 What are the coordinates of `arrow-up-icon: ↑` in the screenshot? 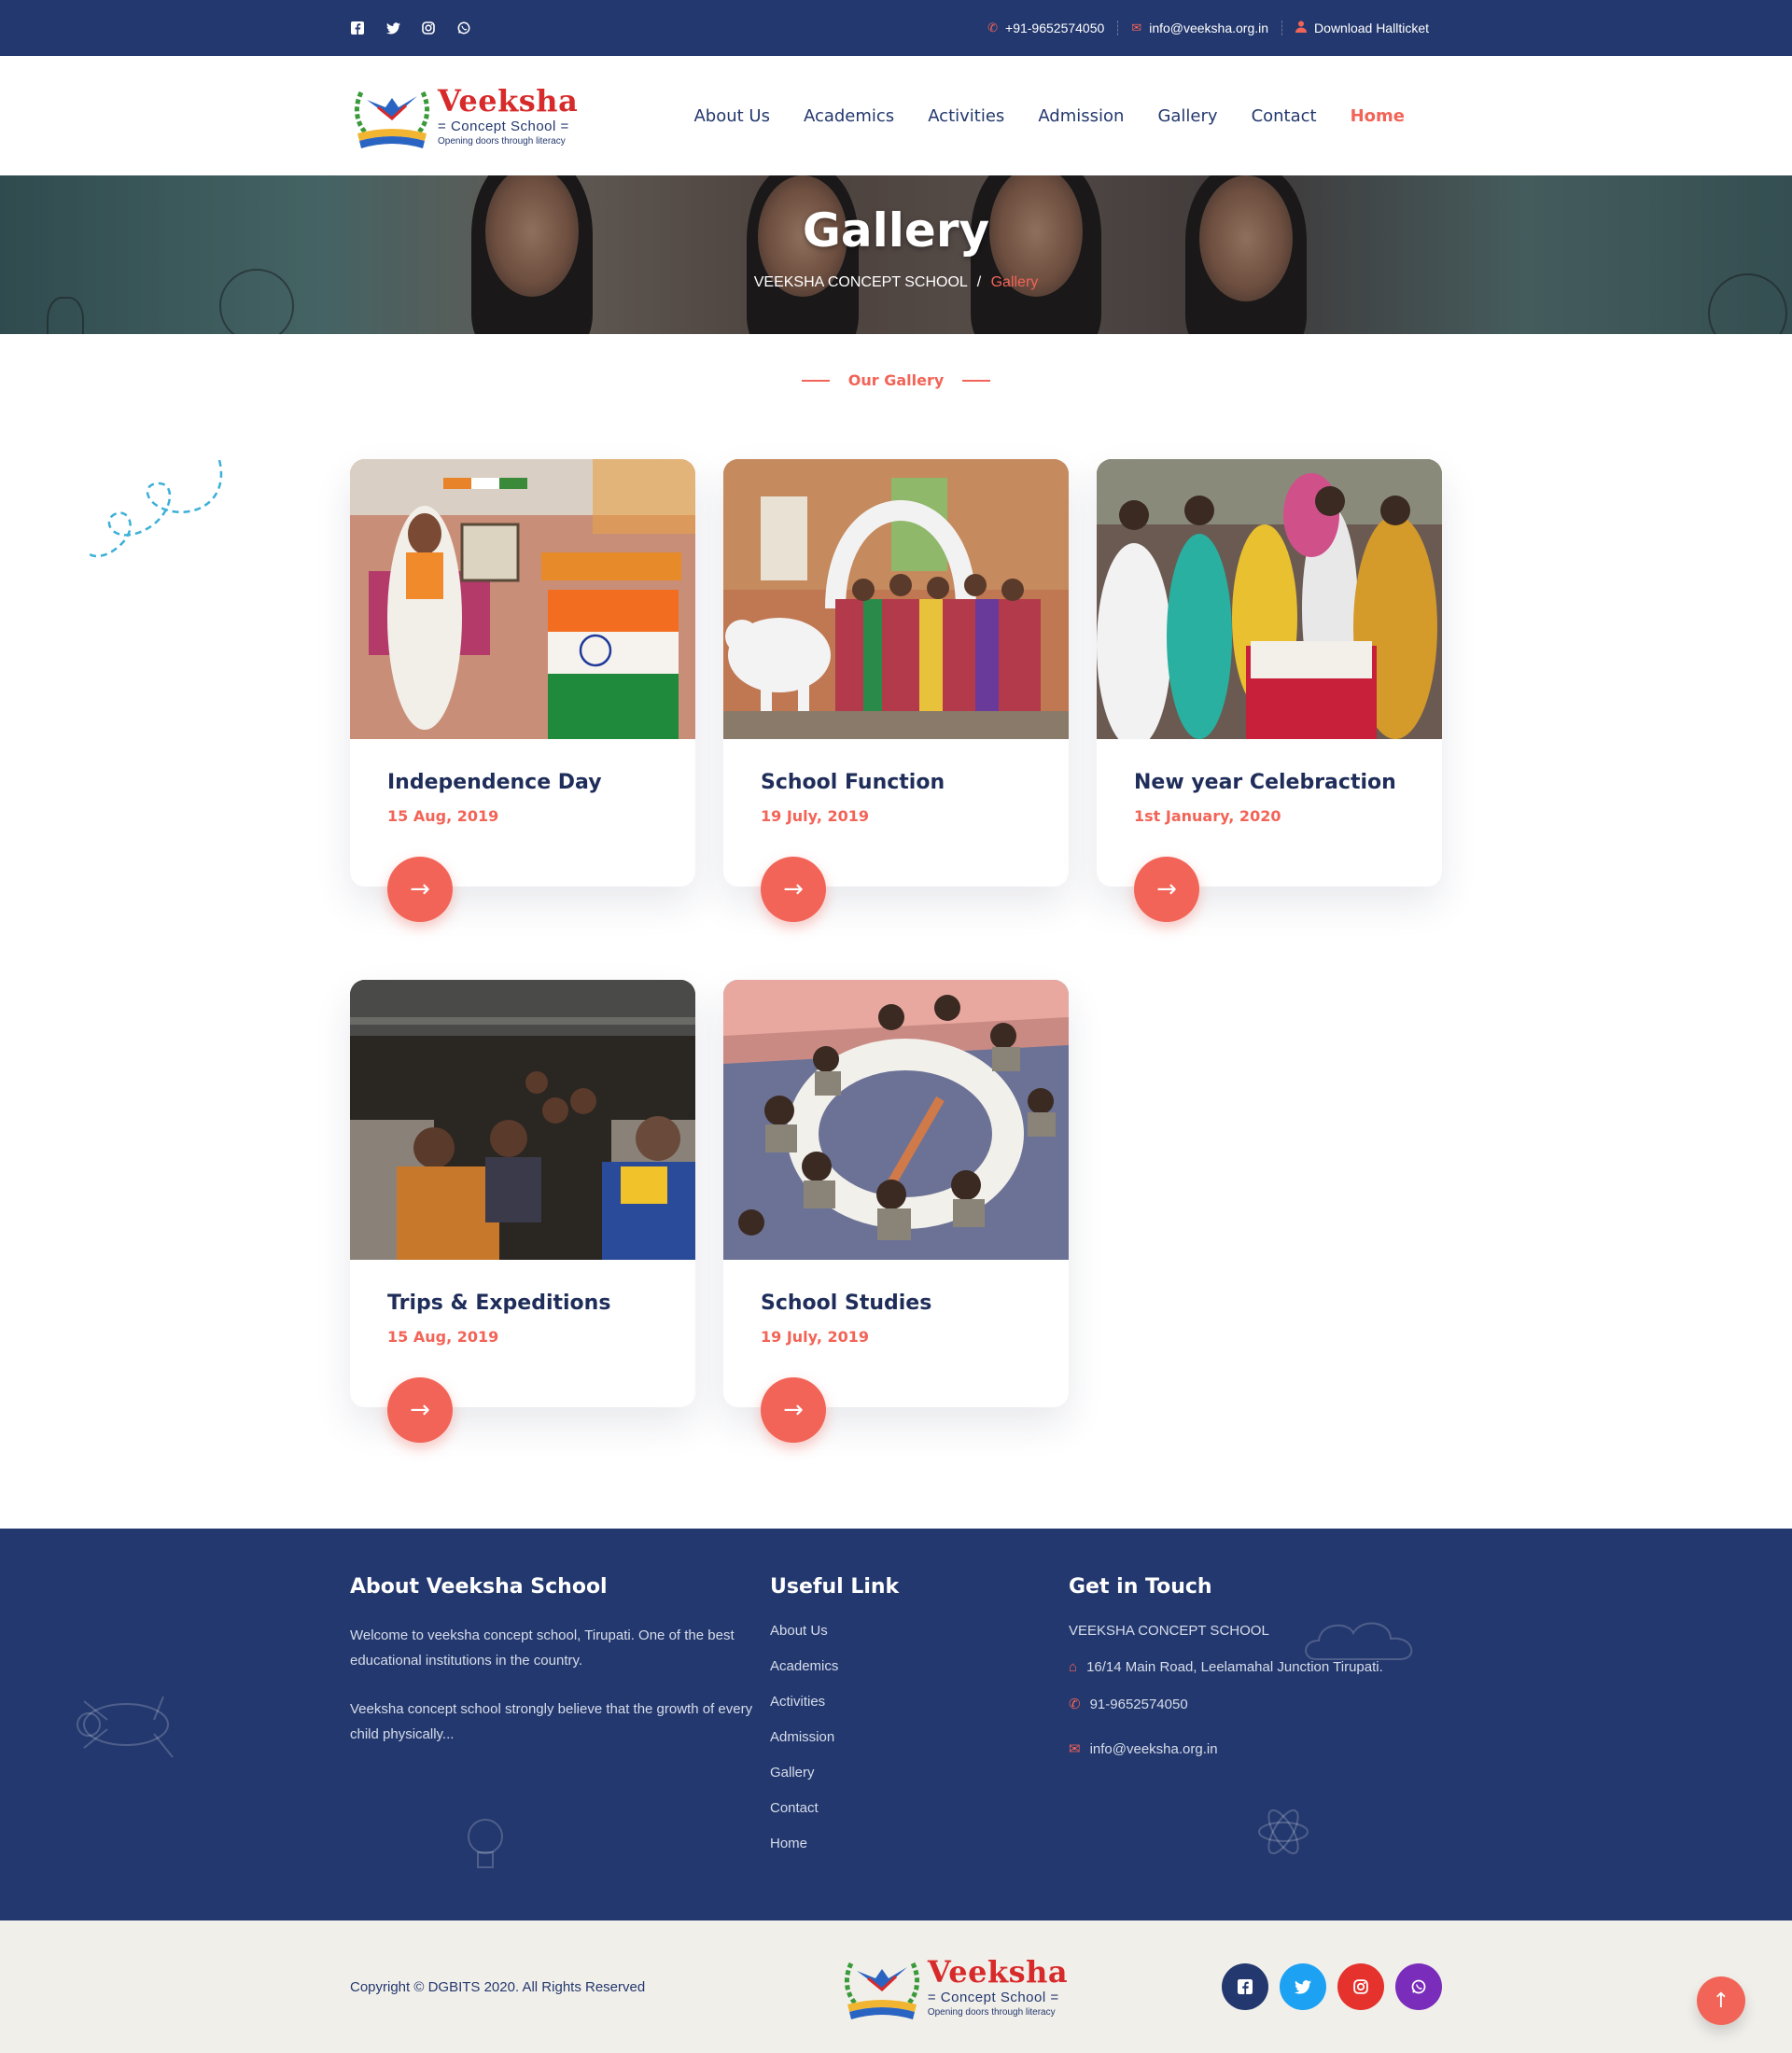 It's located at (1721, 2001).